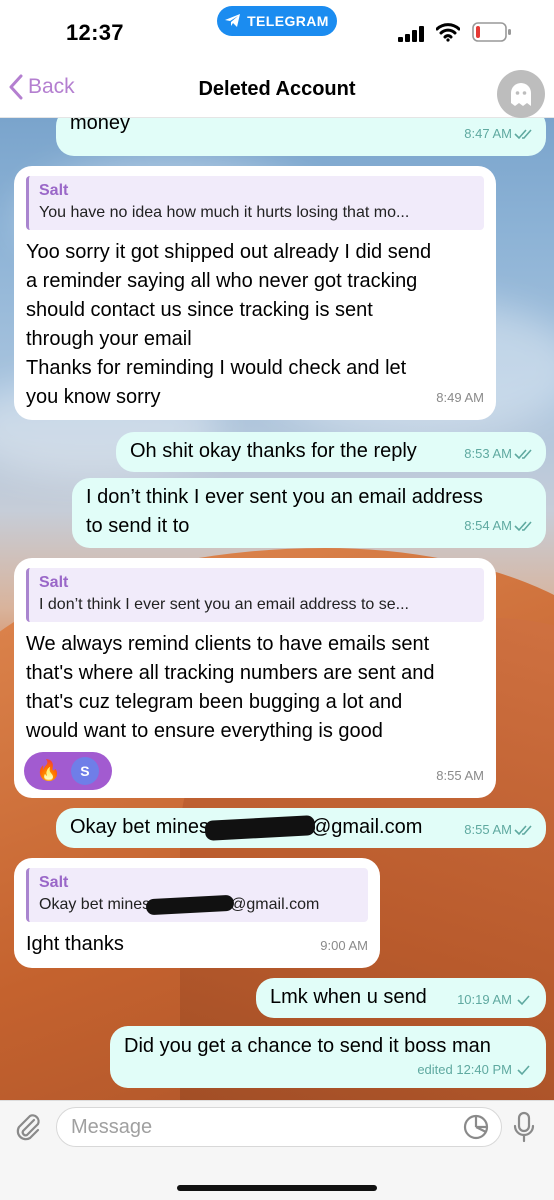 Image resolution: width=554 pixels, height=1200 pixels. I want to click on message-time: 8:49 AM, so click(460, 397).